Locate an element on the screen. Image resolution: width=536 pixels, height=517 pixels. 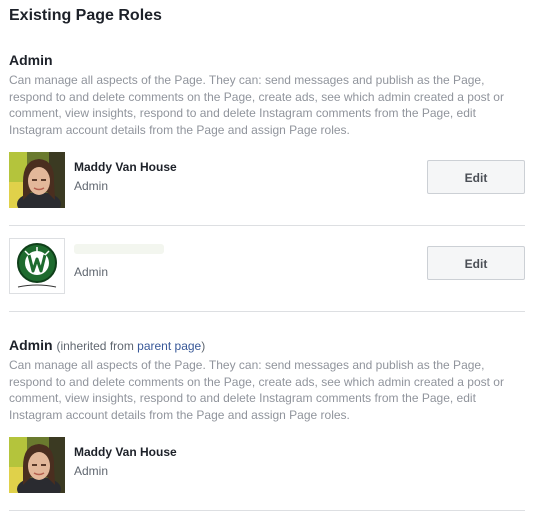
role-title-admin: Admin is located at coordinates (31, 60).